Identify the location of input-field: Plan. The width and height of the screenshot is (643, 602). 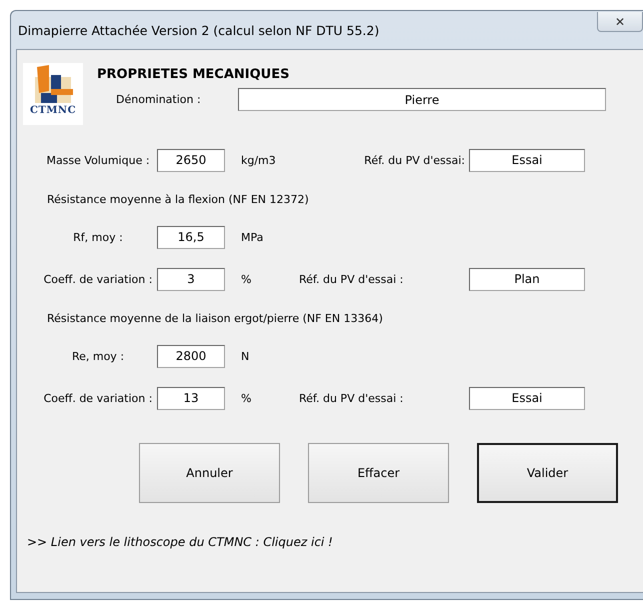
(527, 279).